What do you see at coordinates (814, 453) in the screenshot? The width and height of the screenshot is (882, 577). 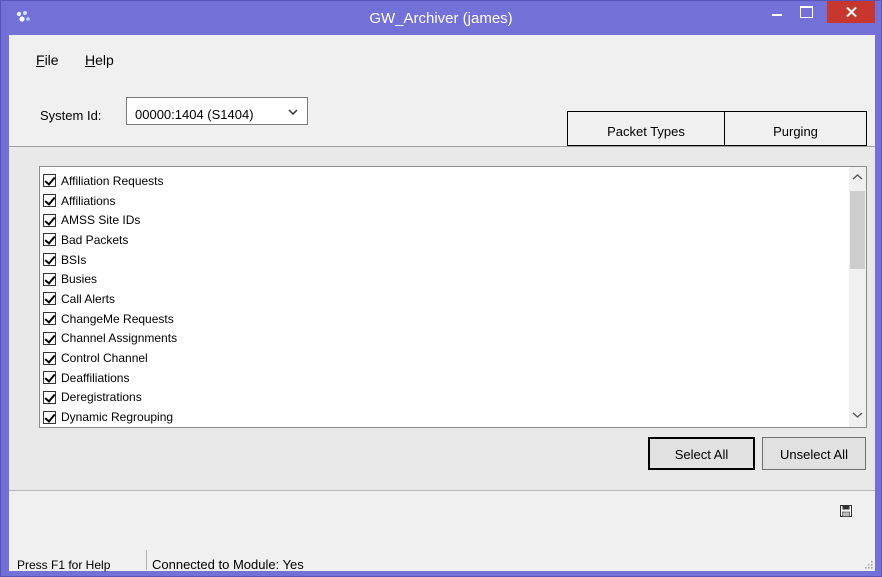 I see `unselect-all-button: Unselect All` at bounding box center [814, 453].